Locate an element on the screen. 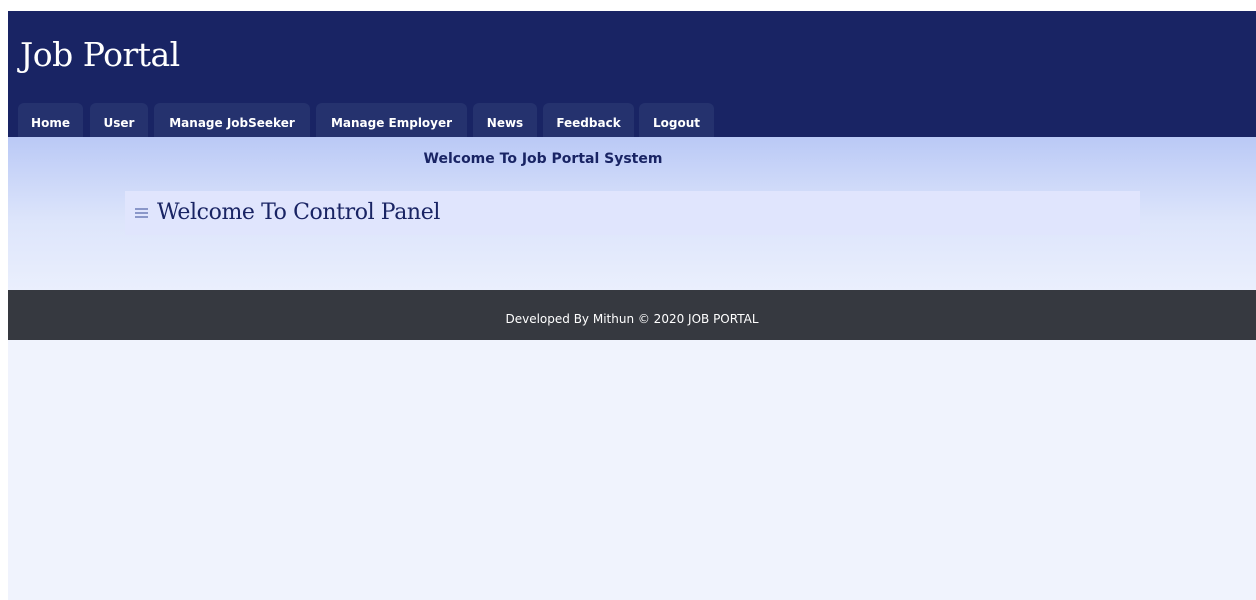 The width and height of the screenshot is (1256, 600). footer: Developed By Mithun © 2020 JOB PORTAL is located at coordinates (632, 315).